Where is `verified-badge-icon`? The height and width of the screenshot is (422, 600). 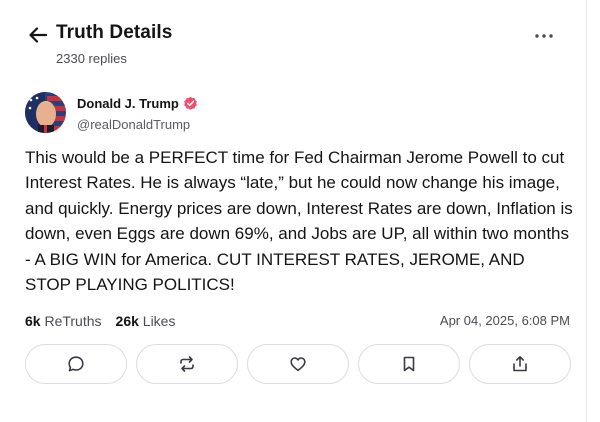 verified-badge-icon is located at coordinates (190, 103).